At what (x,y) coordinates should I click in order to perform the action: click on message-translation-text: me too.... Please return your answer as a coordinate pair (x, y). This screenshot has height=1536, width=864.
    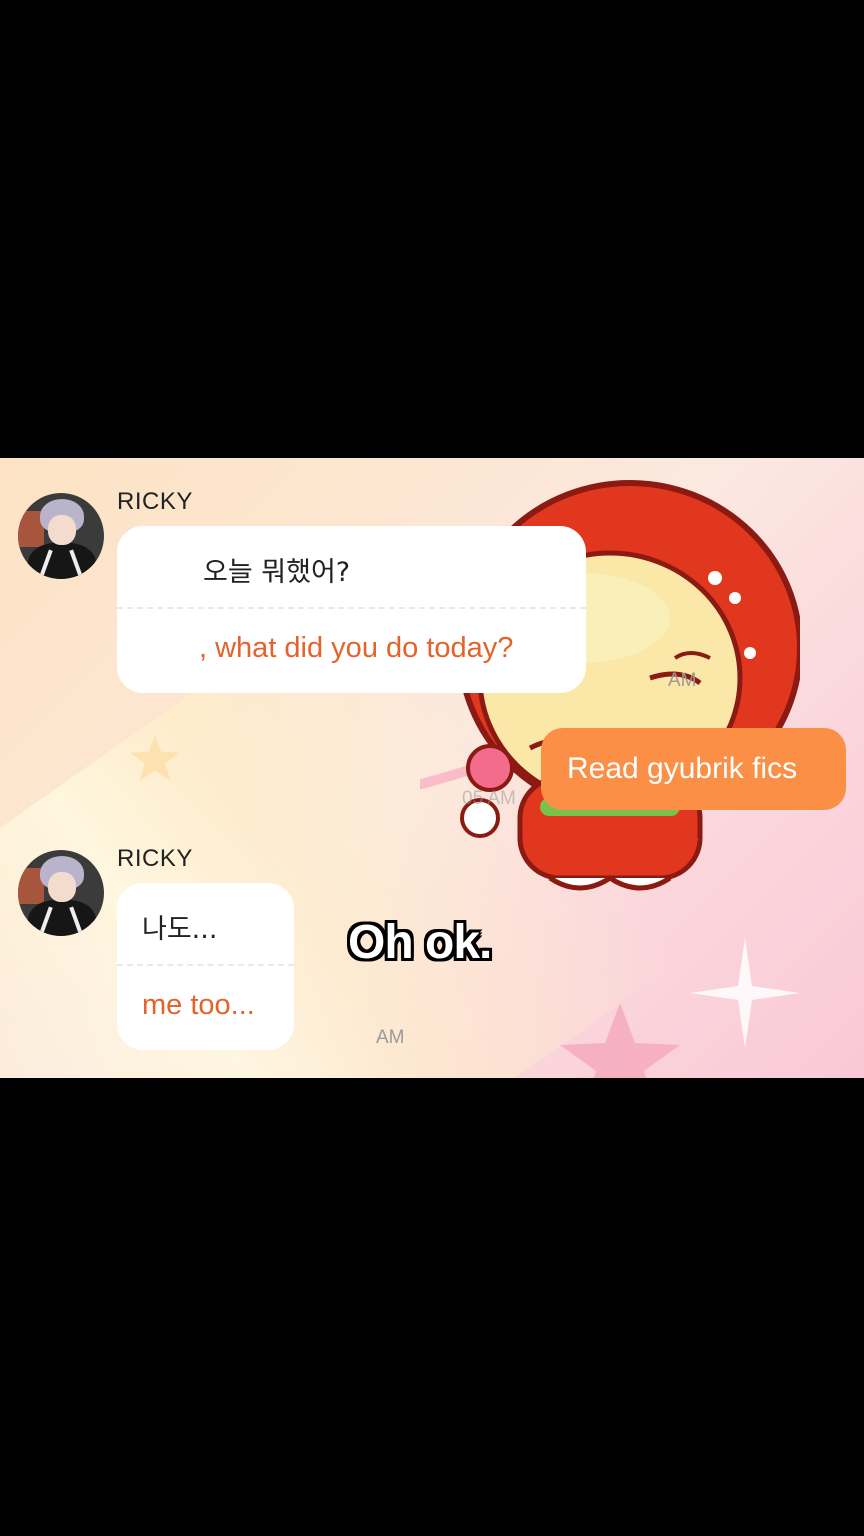
    Looking at the image, I should click on (198, 1005).